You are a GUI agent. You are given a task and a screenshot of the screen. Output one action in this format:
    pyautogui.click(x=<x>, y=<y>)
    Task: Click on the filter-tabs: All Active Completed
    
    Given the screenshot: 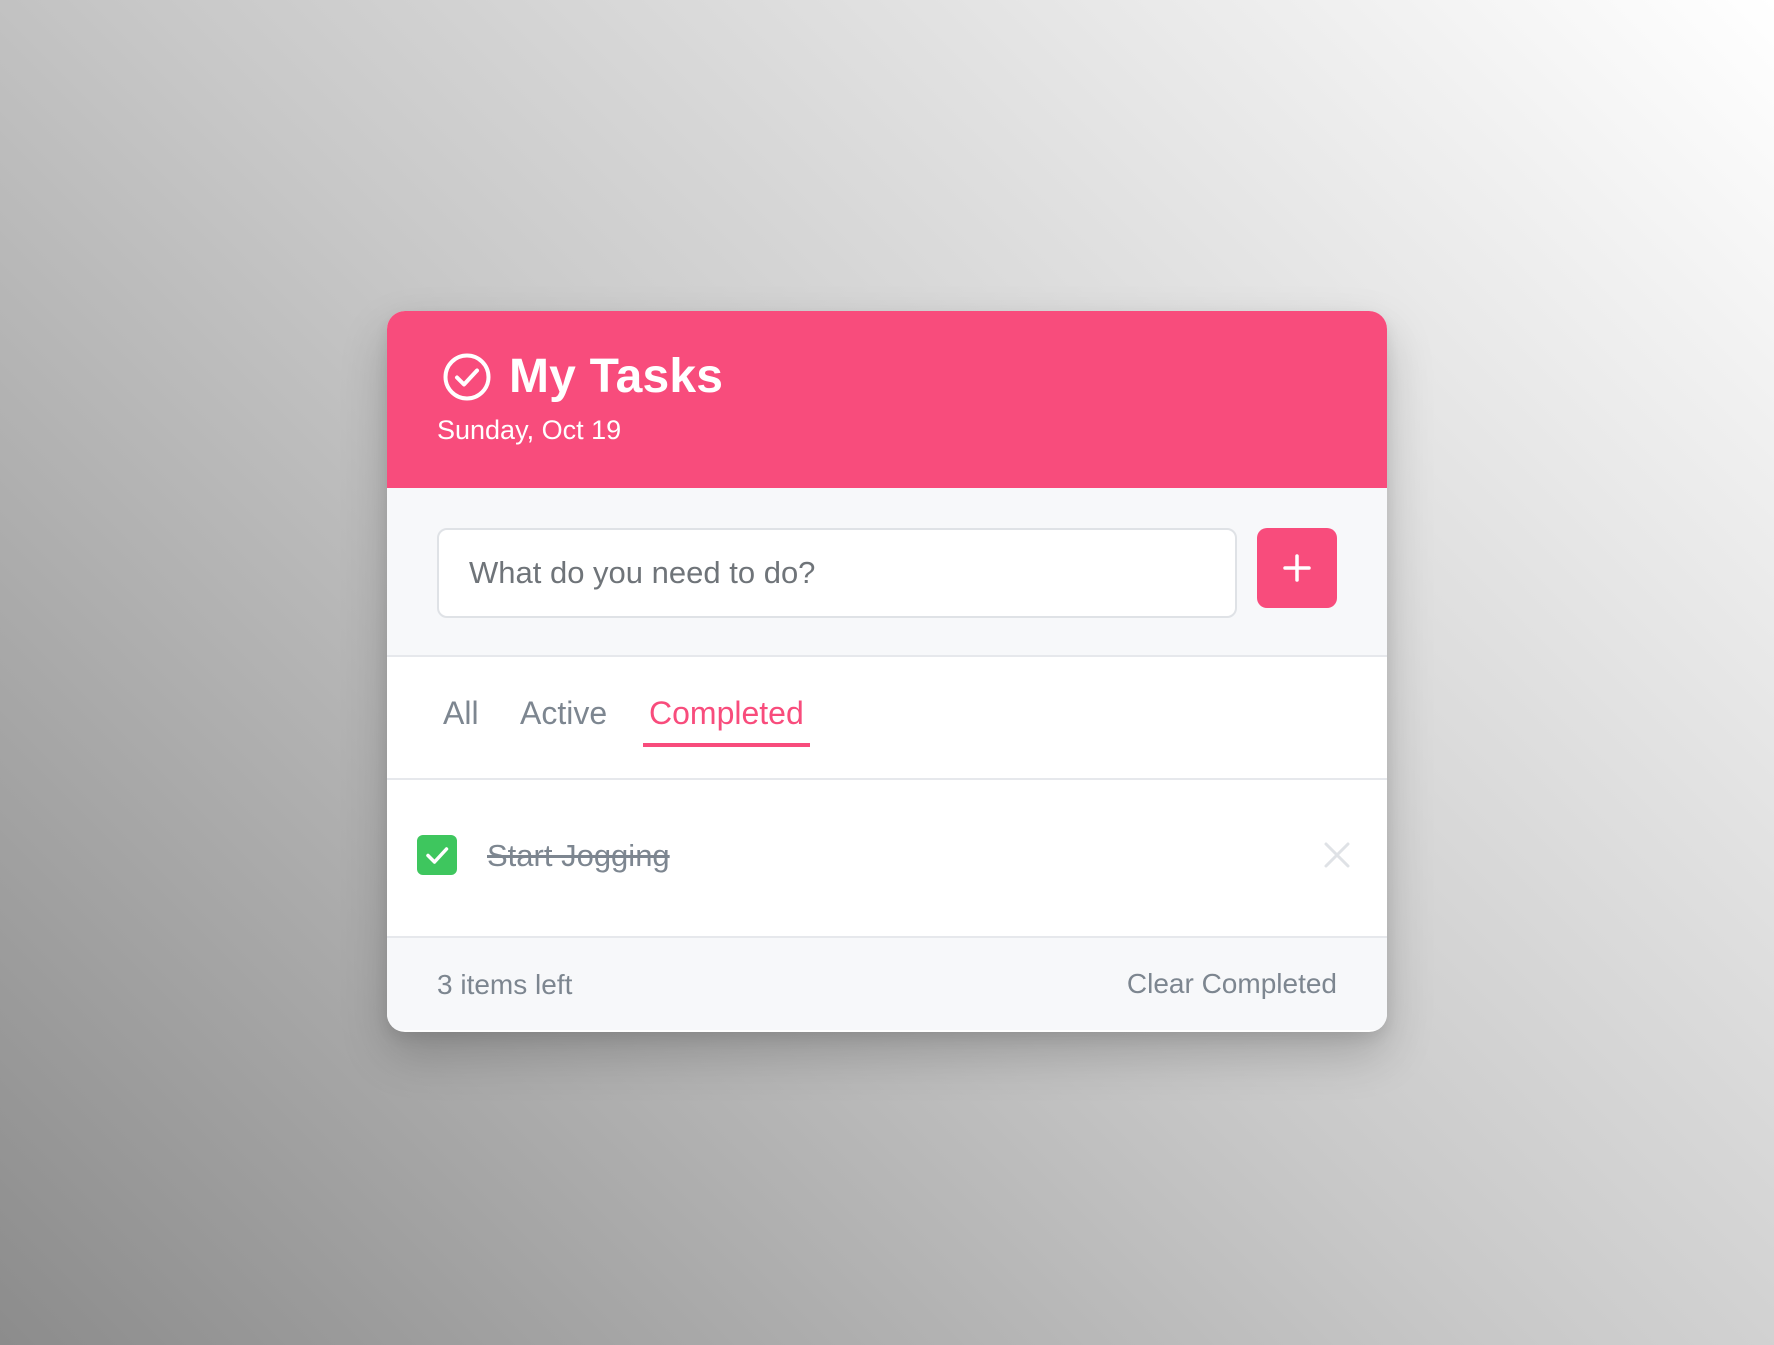 What is the action you would take?
    pyautogui.click(x=887, y=718)
    